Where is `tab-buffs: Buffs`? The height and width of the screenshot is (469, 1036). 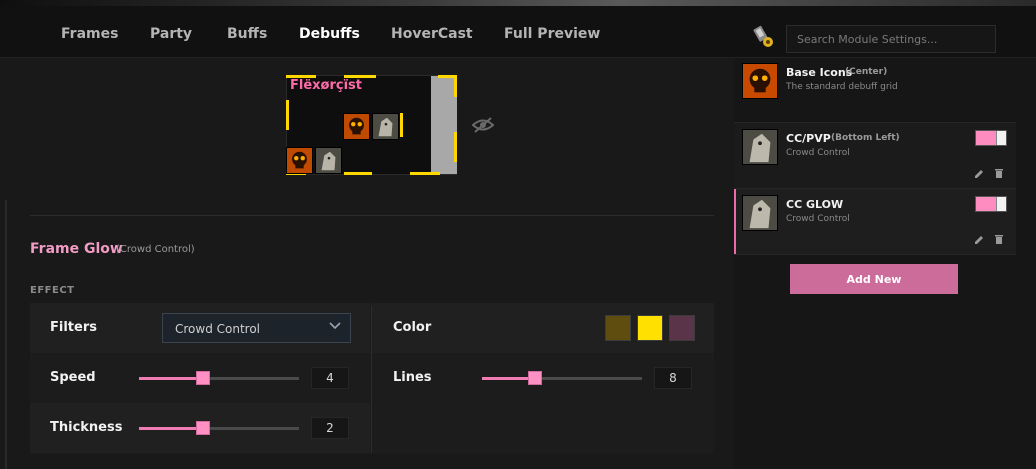
tab-buffs: Buffs is located at coordinates (247, 34).